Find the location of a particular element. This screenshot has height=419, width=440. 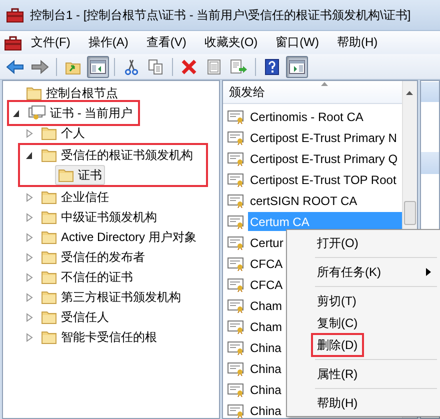

certificate-row: Certipost E-Trust TOP Root is located at coordinates (323, 179).